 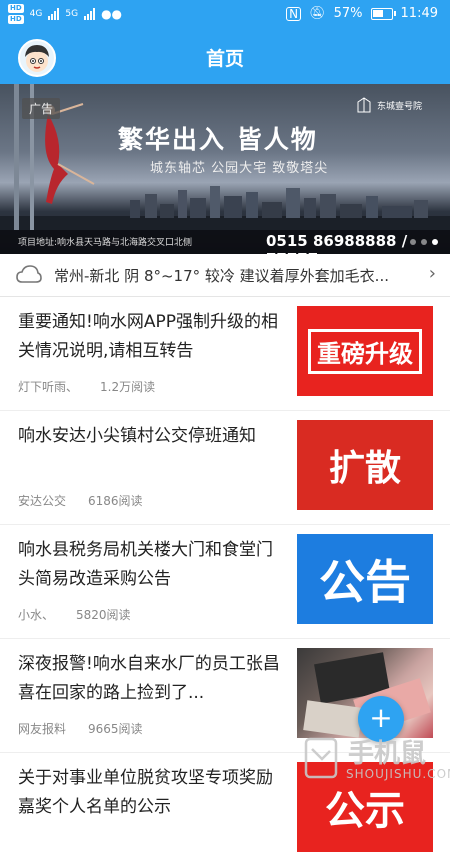 I want to click on watermark-title: 手机鼠, so click(x=387, y=754).